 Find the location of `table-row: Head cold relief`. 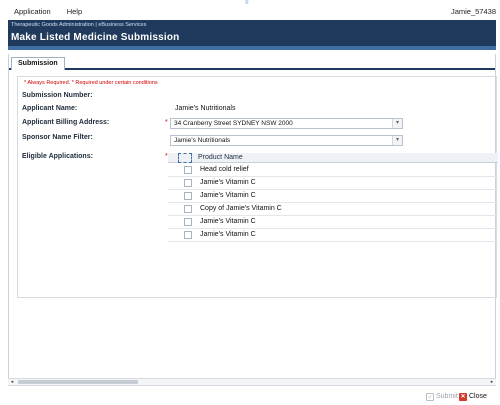

table-row: Head cold relief is located at coordinates (333, 170).